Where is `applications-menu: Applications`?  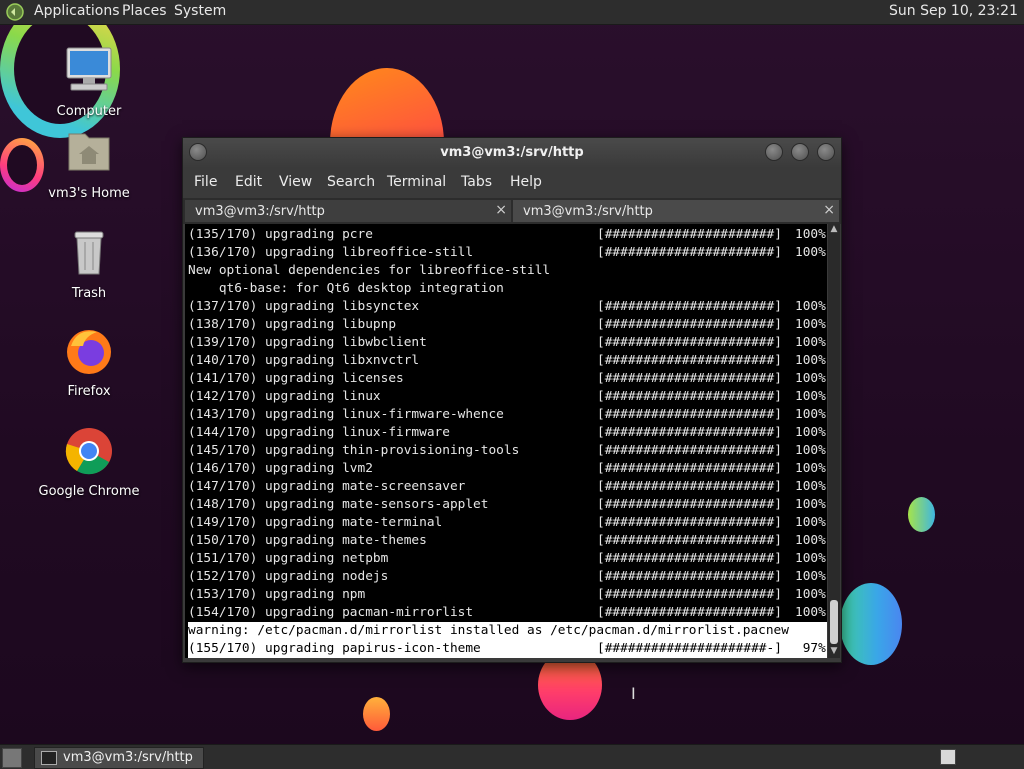 applications-menu: Applications is located at coordinates (77, 11).